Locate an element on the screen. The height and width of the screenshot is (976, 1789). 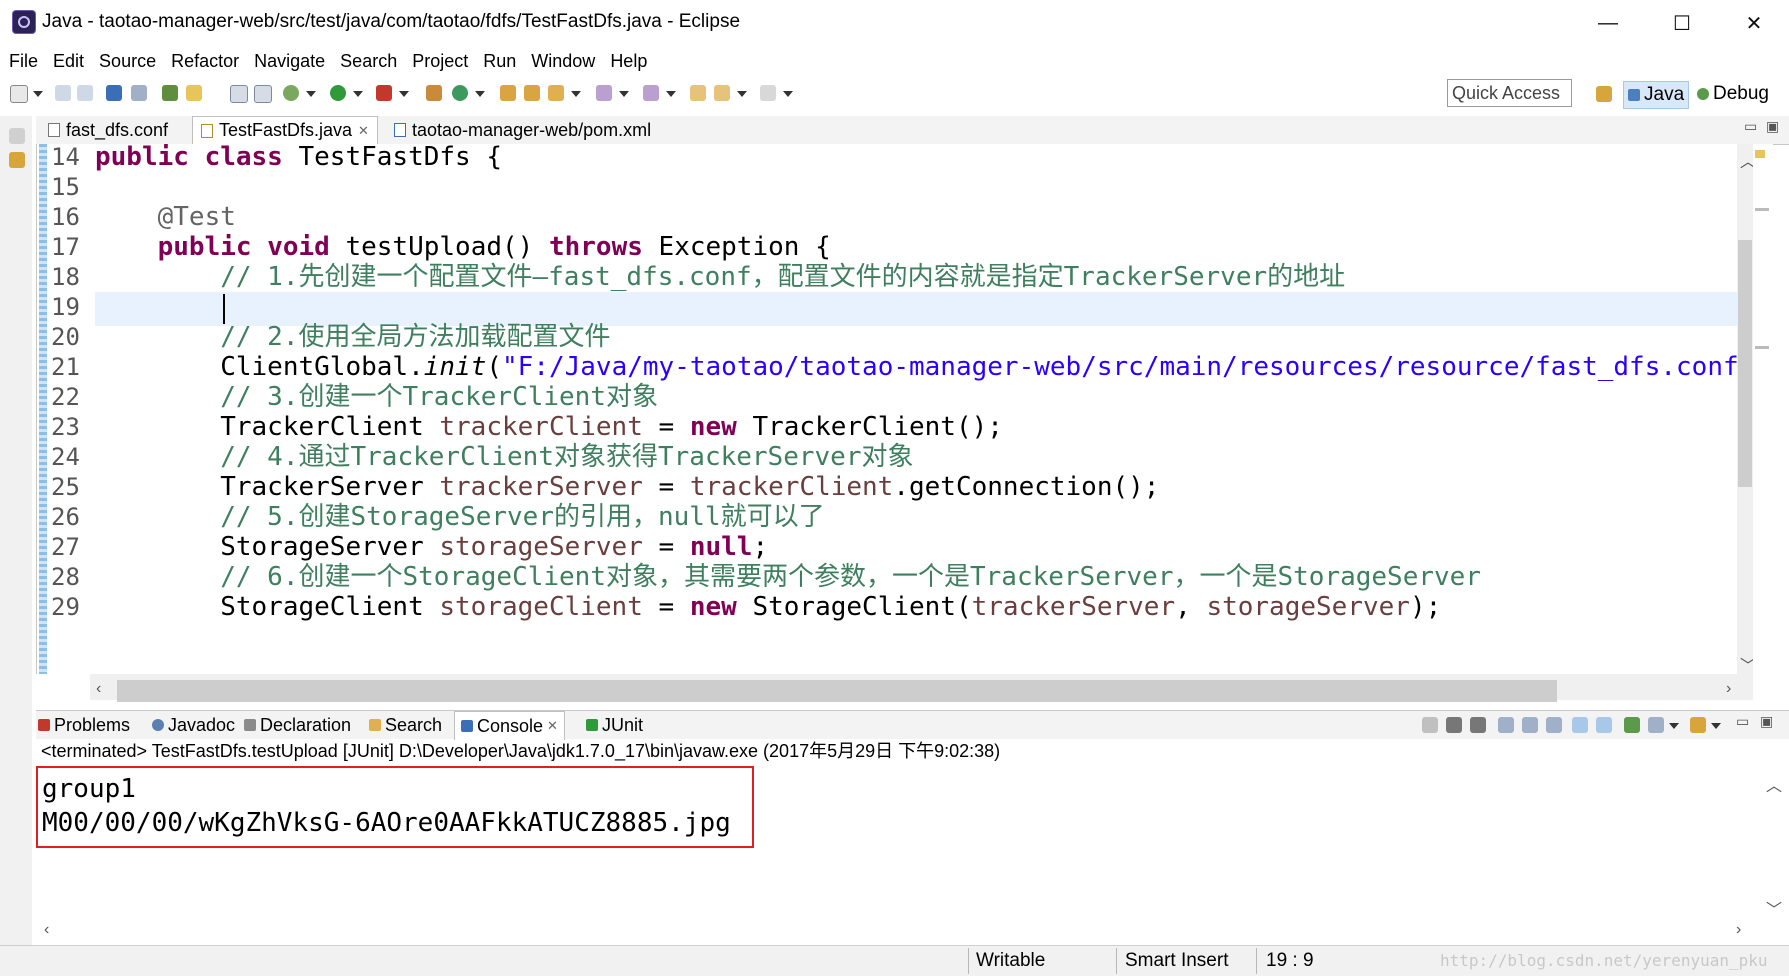
open-task-icon is located at coordinates (532, 93).